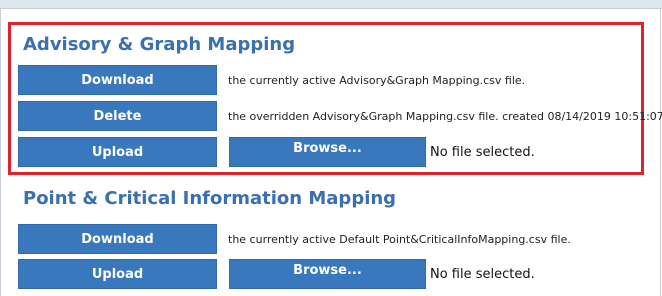 The image size is (662, 296). Describe the element at coordinates (117, 274) in the screenshot. I see `upload-point-critical-button: Upload` at that location.